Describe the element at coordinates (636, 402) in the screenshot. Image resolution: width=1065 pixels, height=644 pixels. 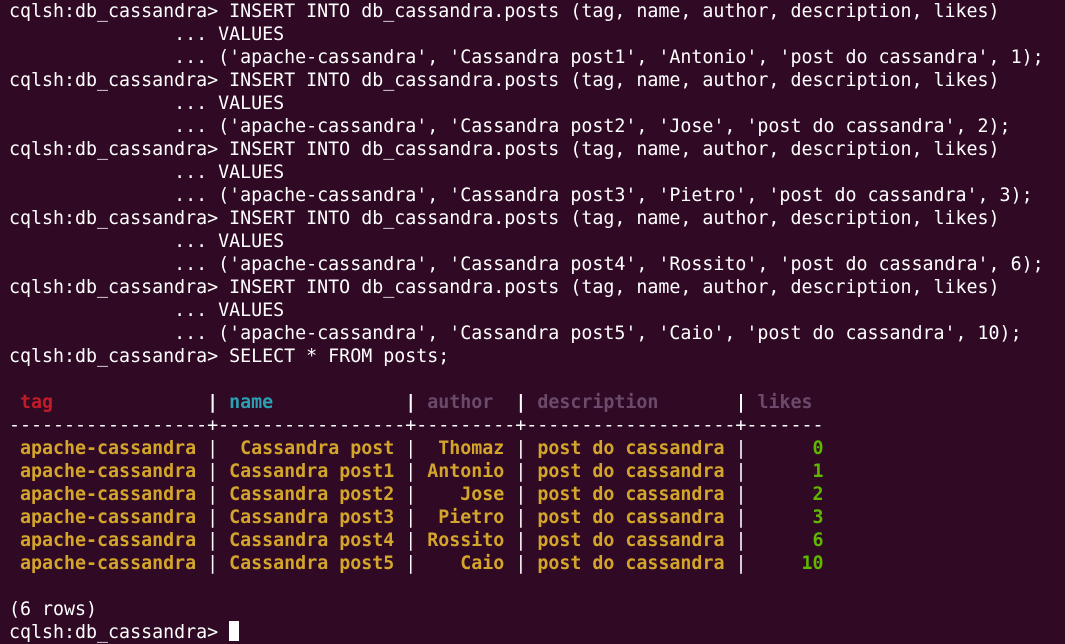
I see `column-header-description: description` at that location.